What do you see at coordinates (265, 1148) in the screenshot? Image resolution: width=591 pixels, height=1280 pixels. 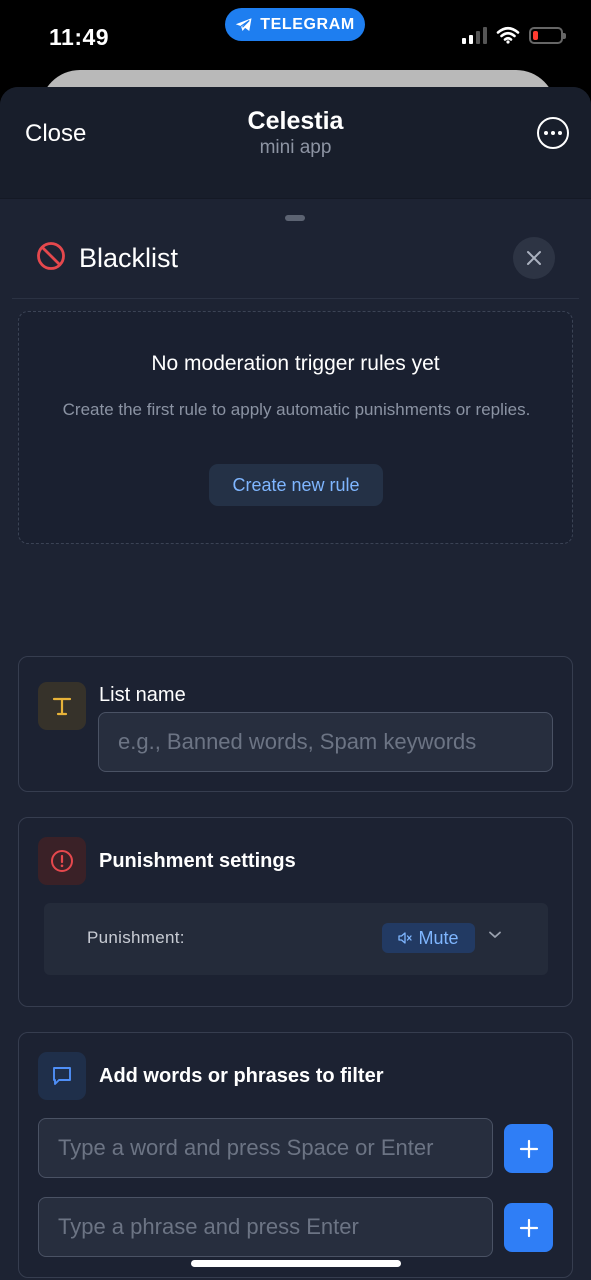 I see `word-input` at bounding box center [265, 1148].